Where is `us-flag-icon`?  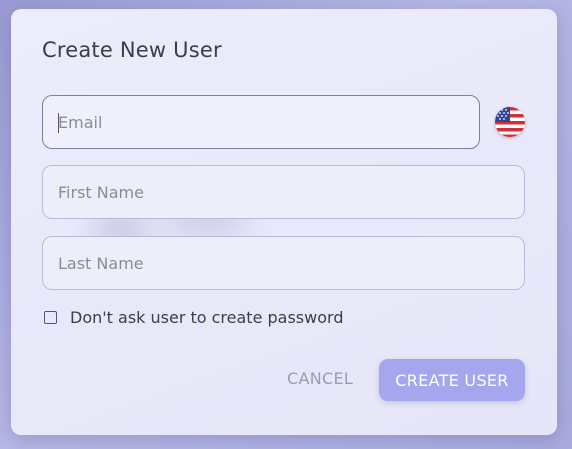 us-flag-icon is located at coordinates (510, 122).